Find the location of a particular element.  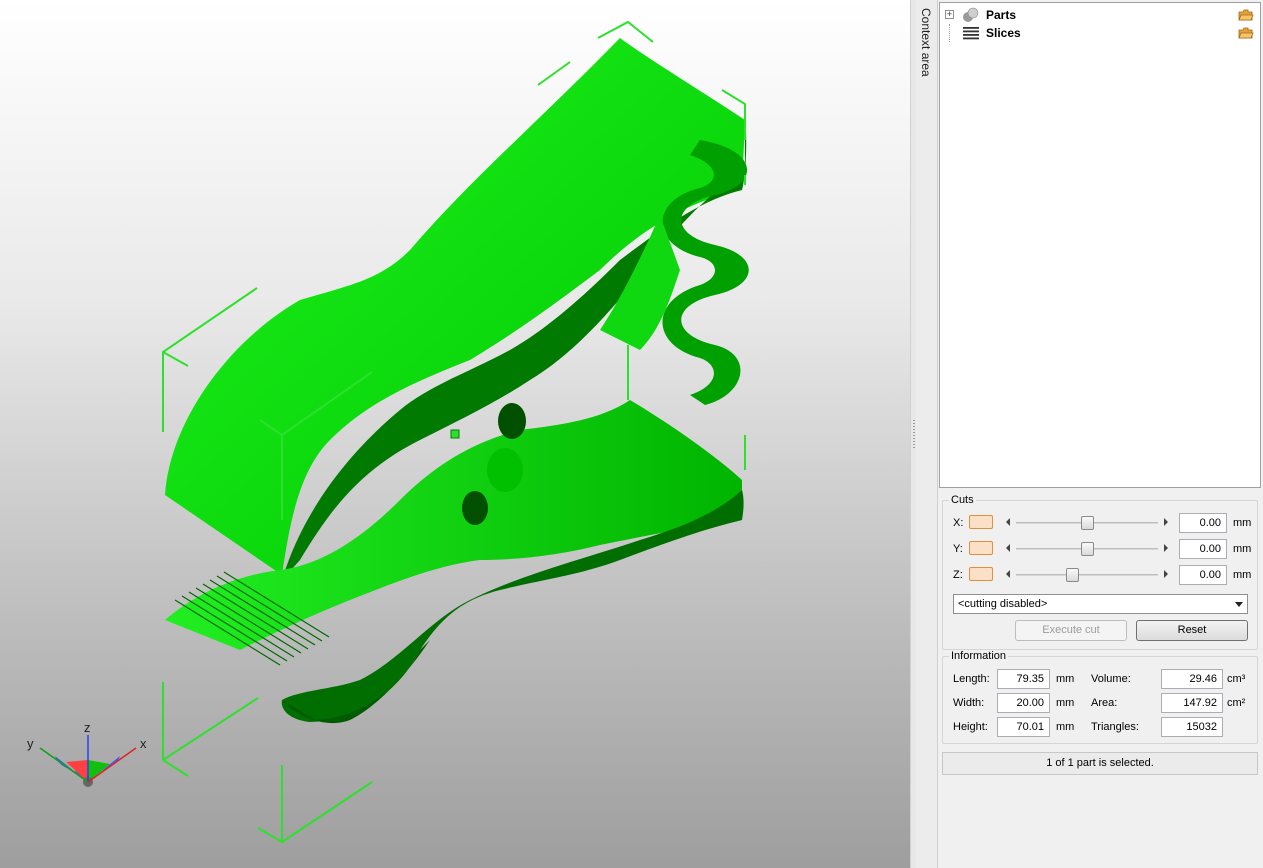

length-unit: mm is located at coordinates (1065, 679).